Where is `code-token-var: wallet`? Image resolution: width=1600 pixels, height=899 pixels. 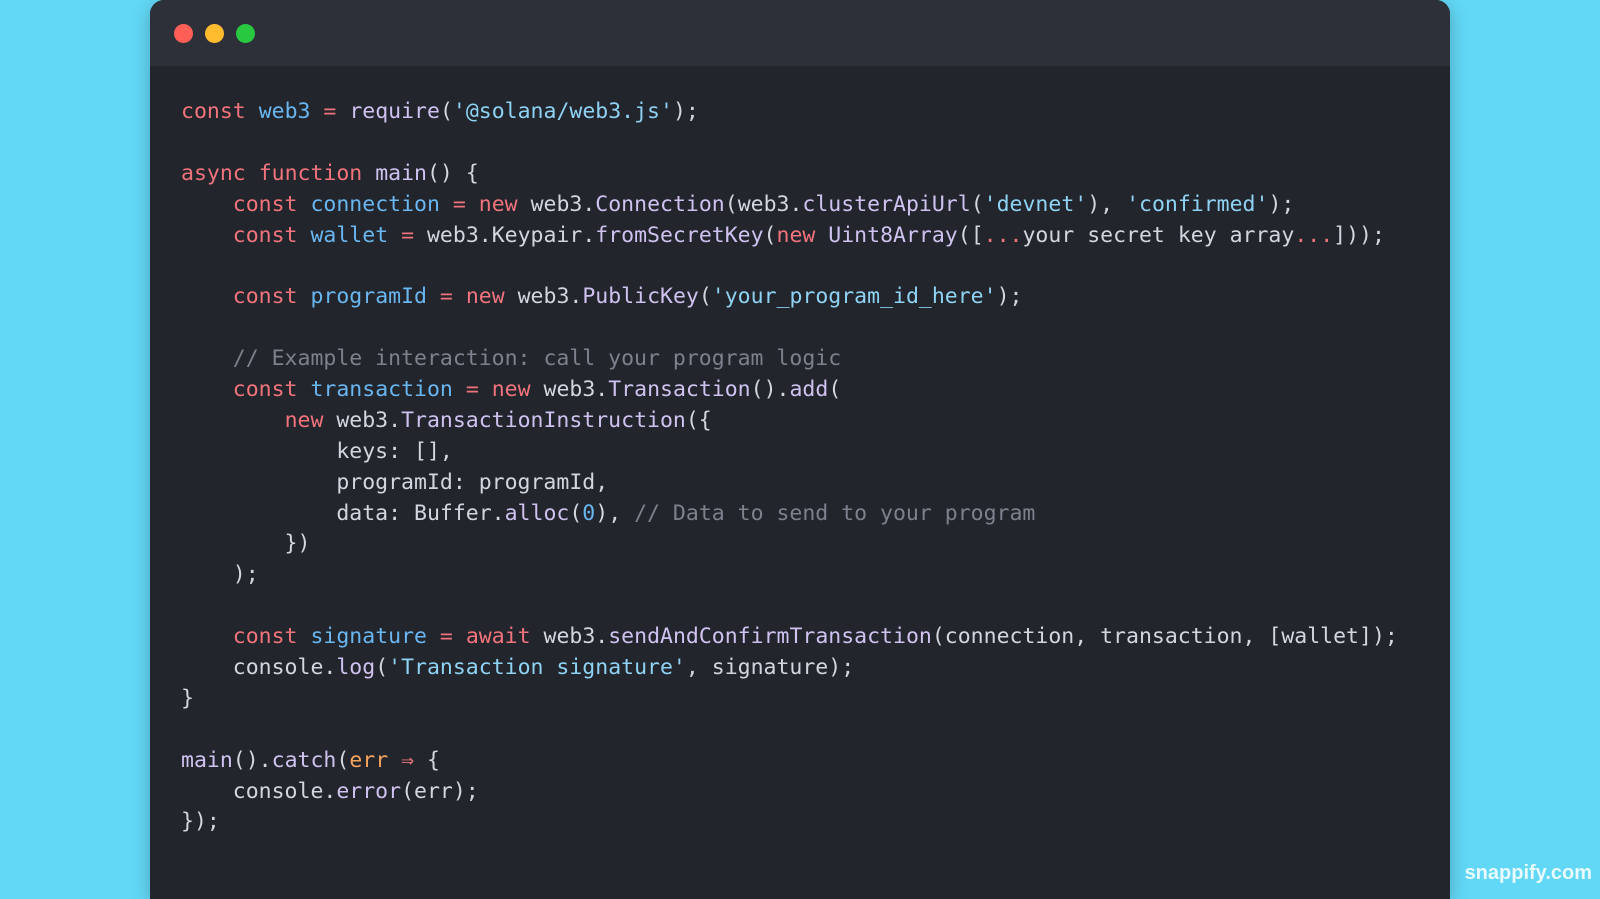 code-token-var: wallet is located at coordinates (349, 235).